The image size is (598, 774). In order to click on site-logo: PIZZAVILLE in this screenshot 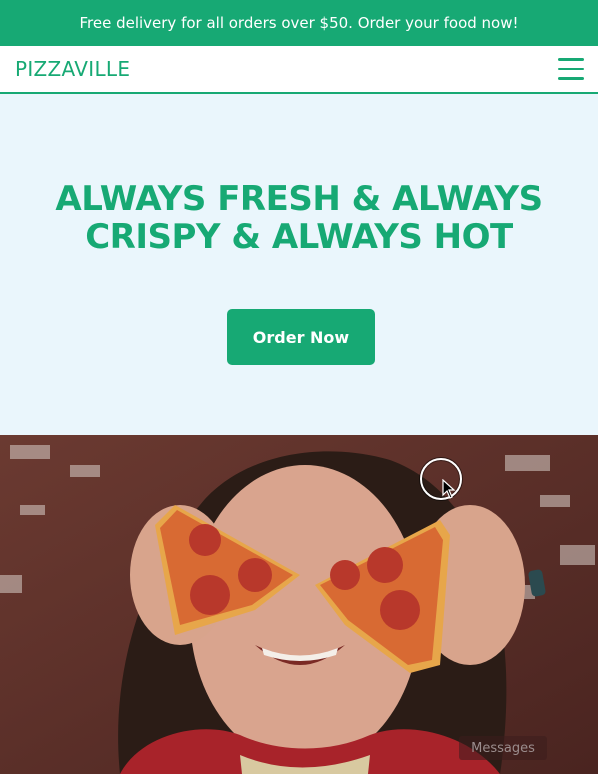, I will do `click(72, 69)`.